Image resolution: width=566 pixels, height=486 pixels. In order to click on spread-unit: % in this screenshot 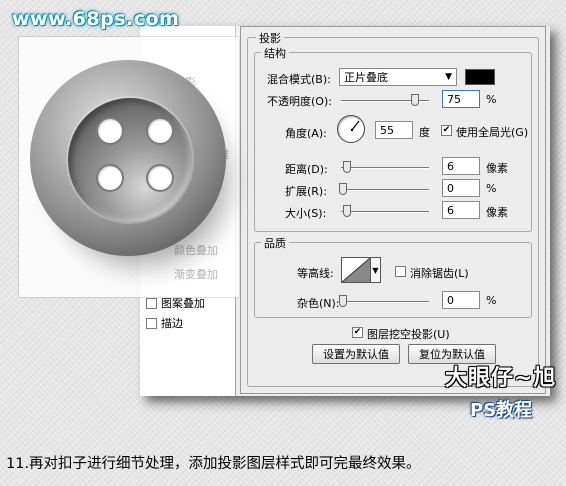, I will do `click(491, 188)`.